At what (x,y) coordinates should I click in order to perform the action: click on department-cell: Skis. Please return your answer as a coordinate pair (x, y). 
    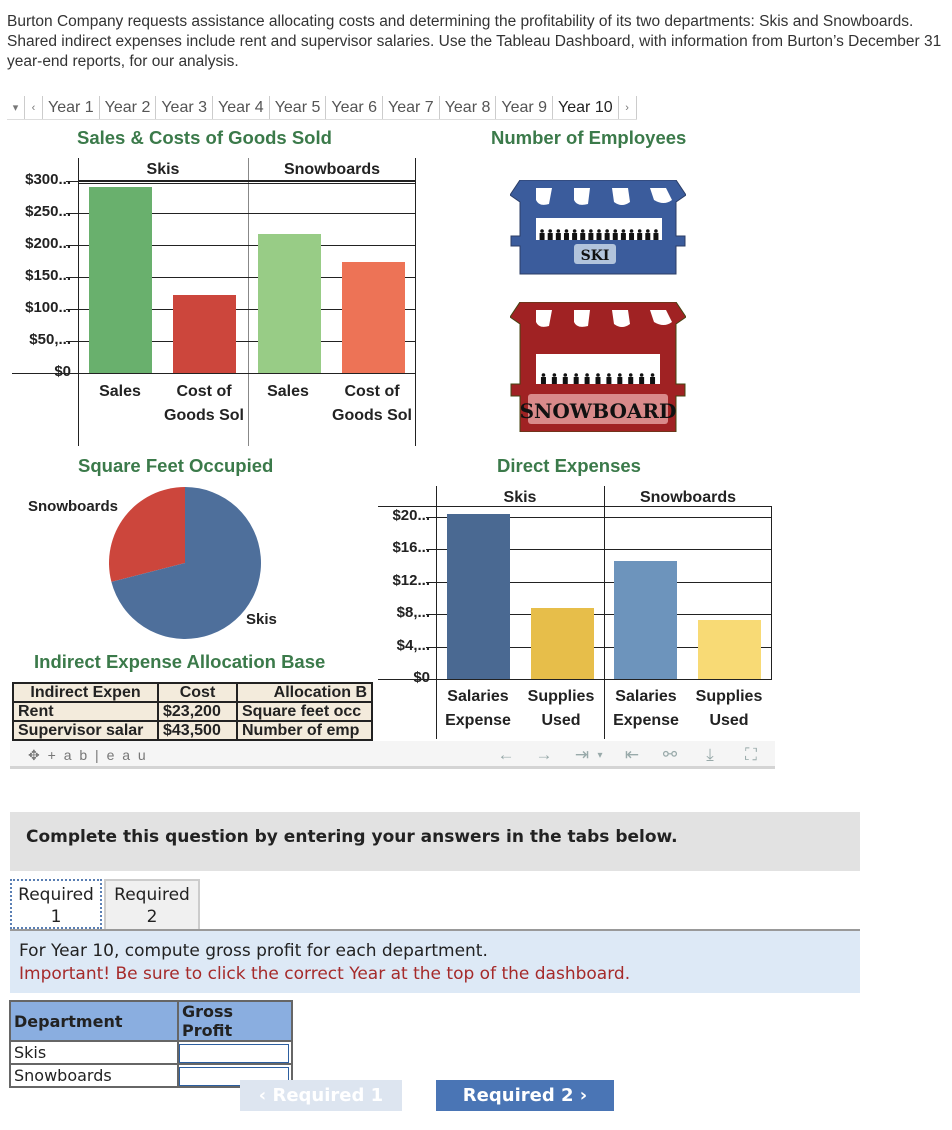
    Looking at the image, I should click on (94, 1052).